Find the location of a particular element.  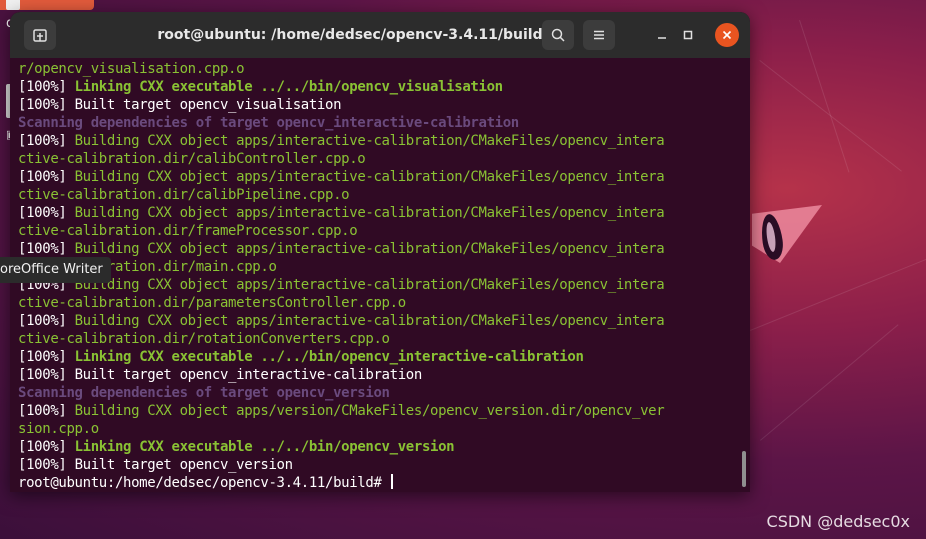

terminal-line: sion.cpp.o is located at coordinates (341, 429).